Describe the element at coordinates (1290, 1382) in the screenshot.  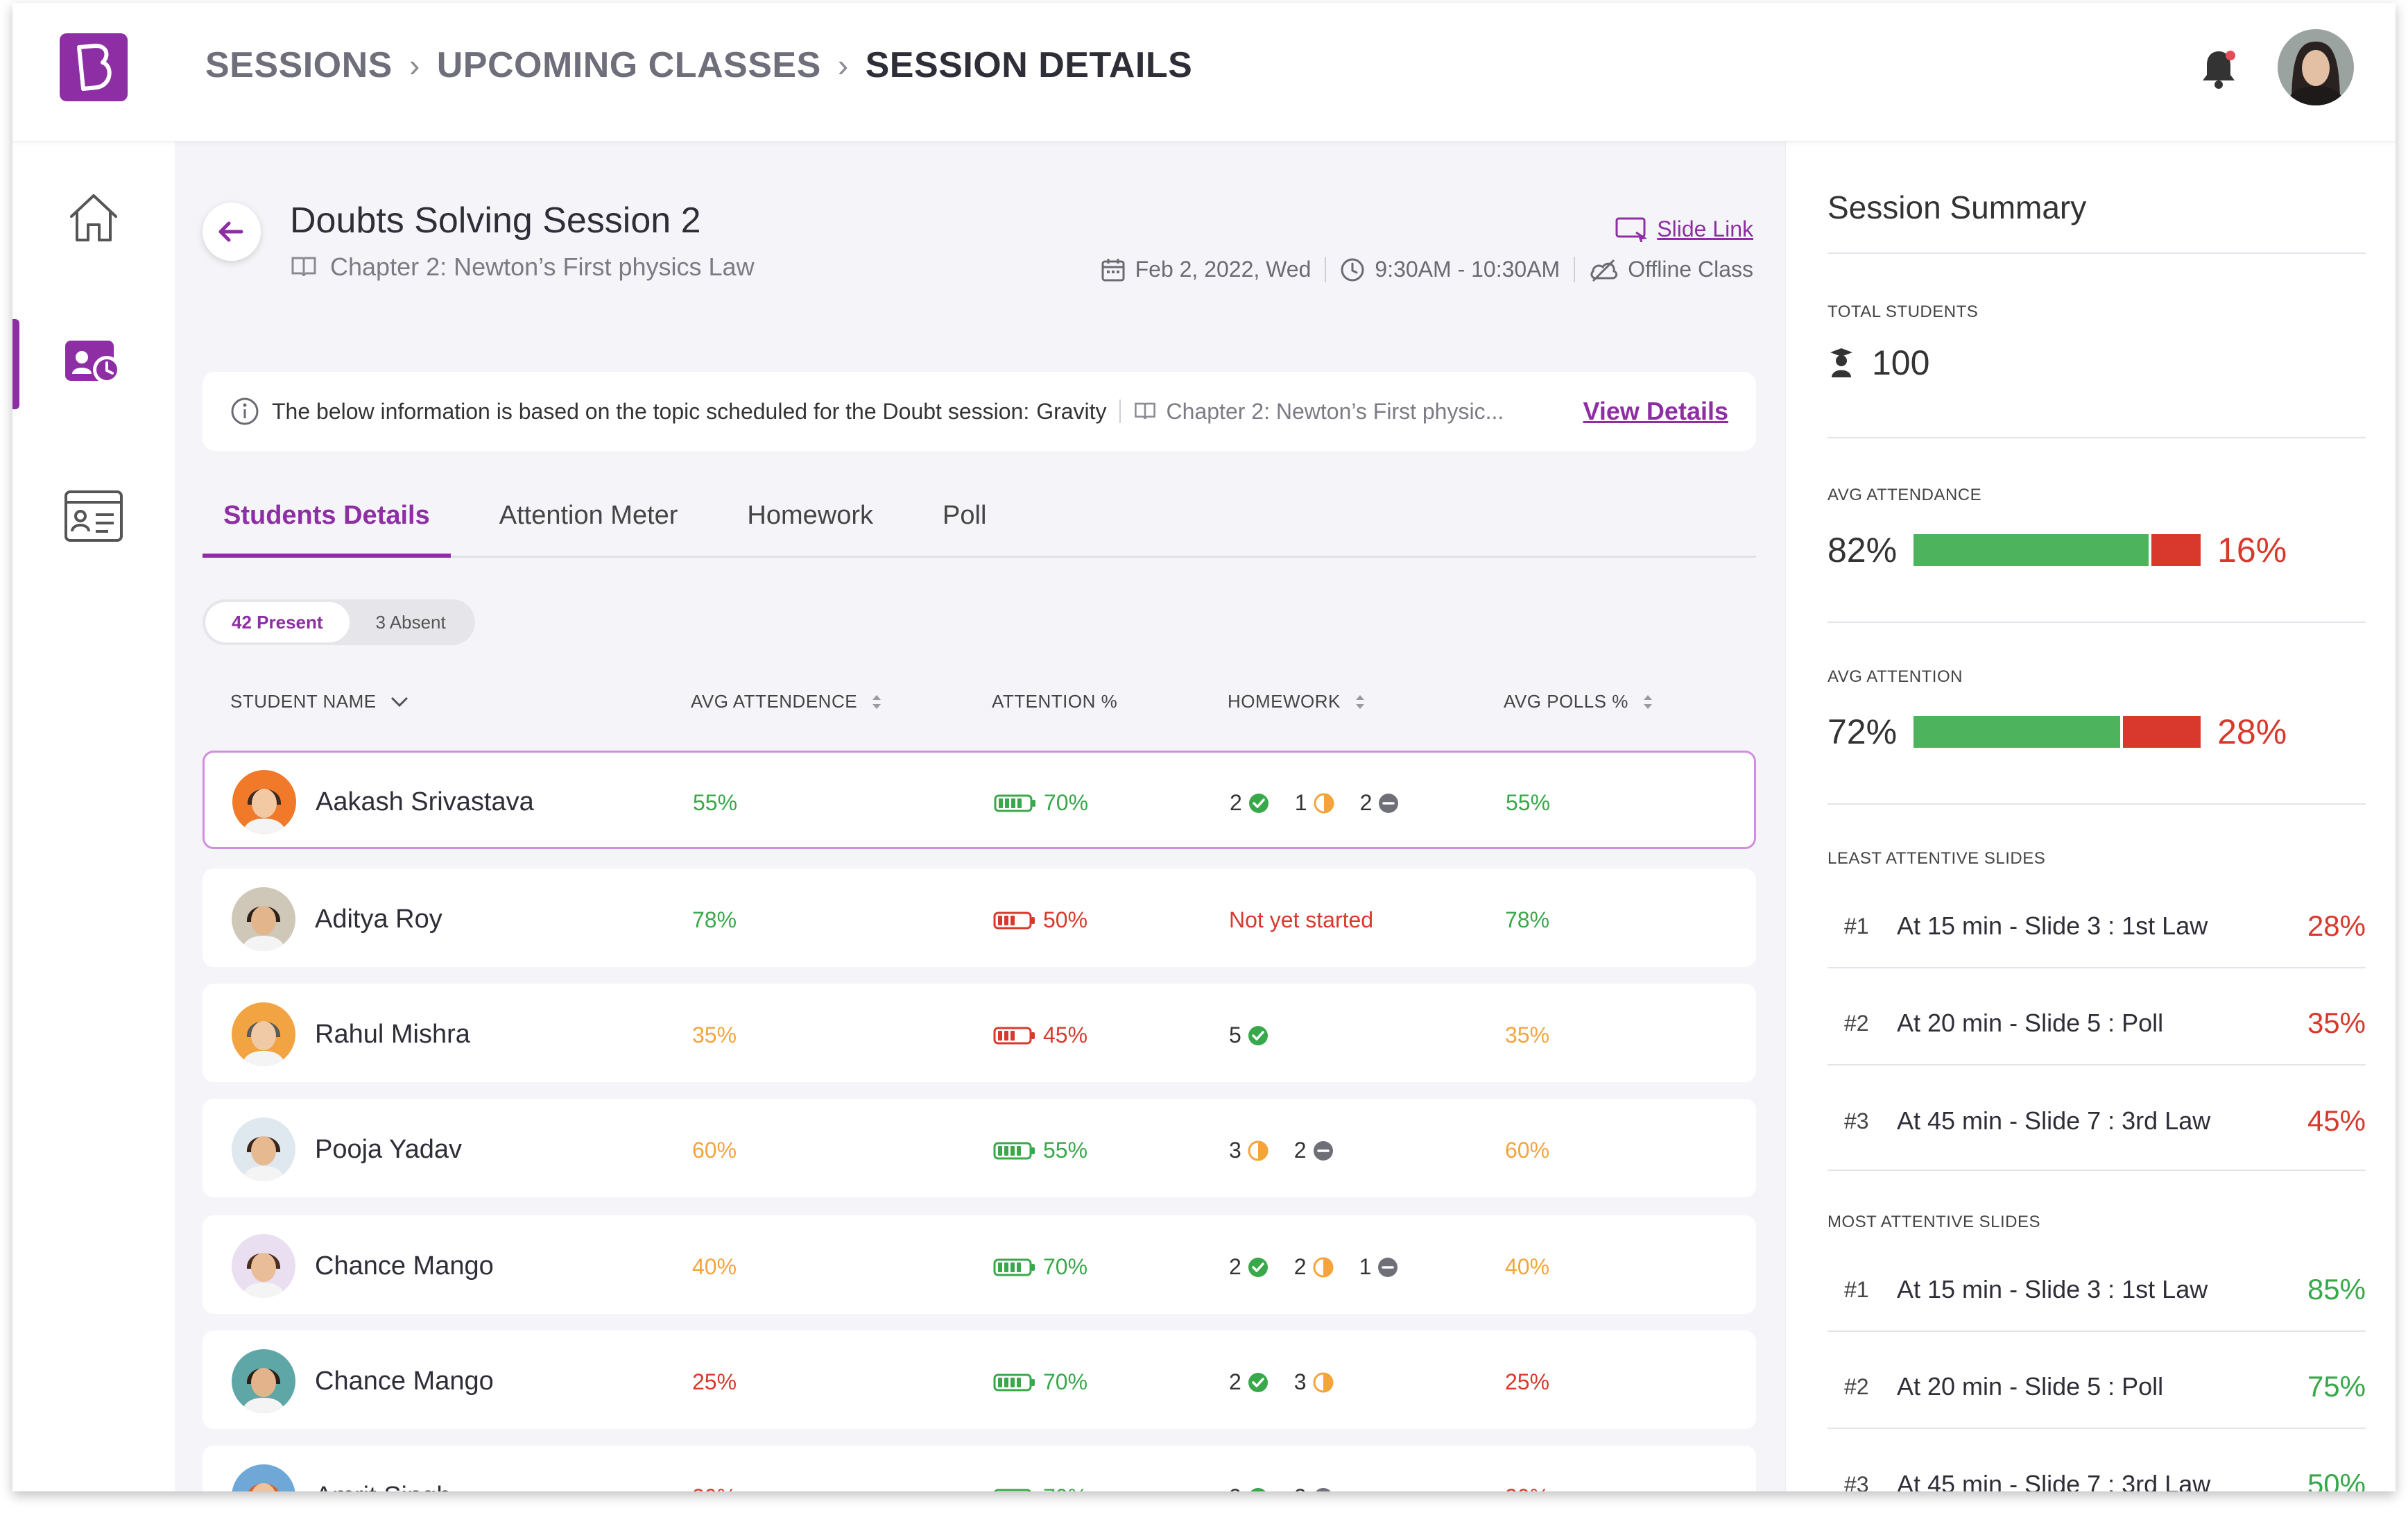
I see `homework-cell: 23` at that location.